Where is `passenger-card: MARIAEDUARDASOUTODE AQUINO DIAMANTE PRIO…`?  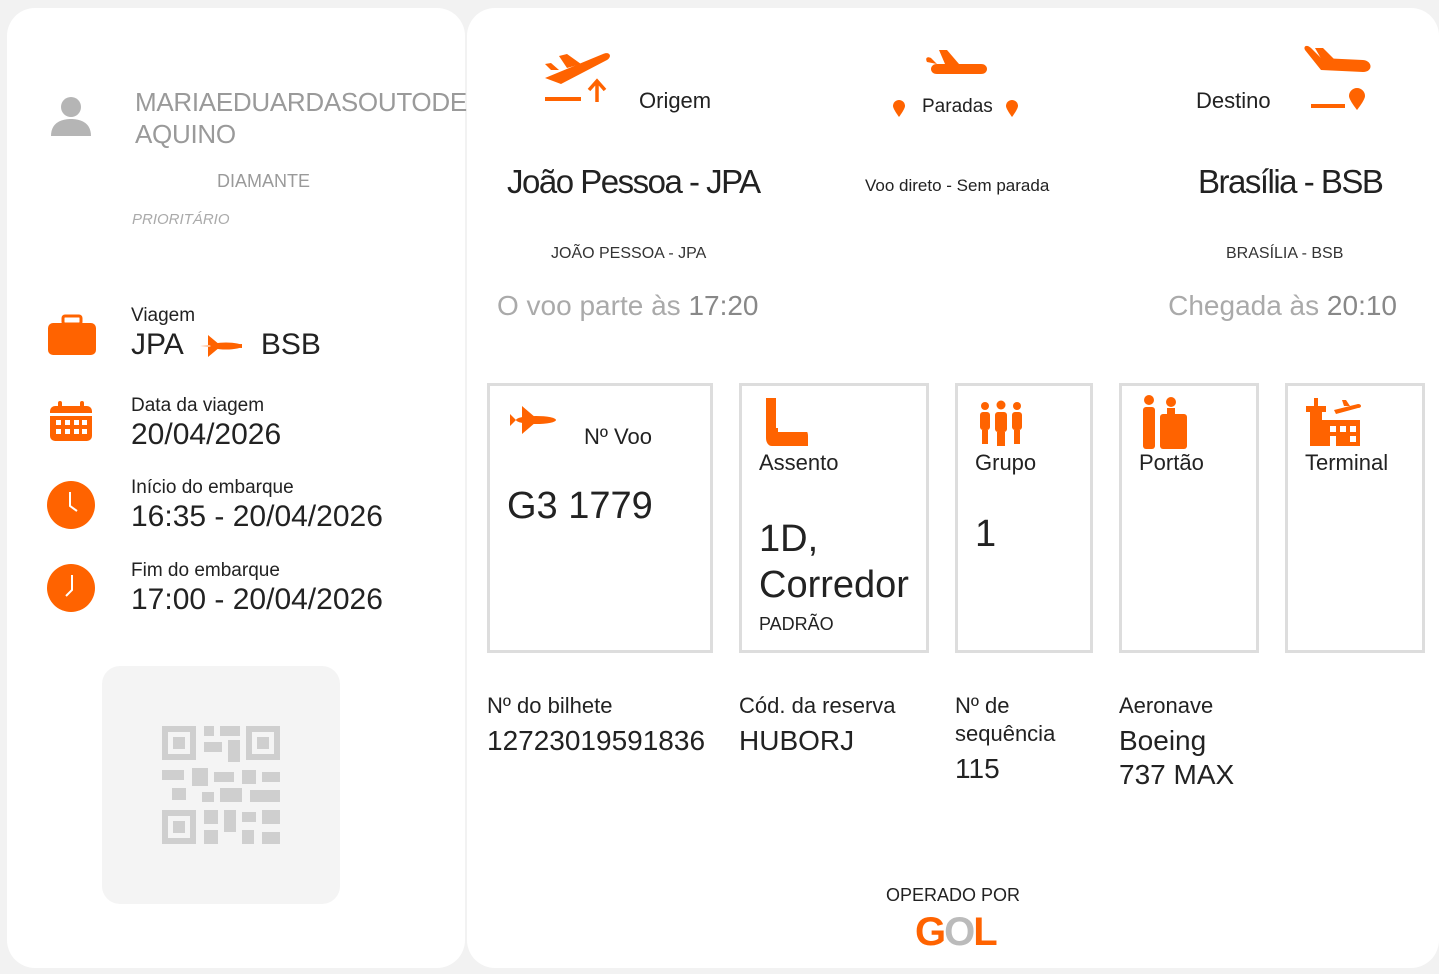 passenger-card: MARIAEDUARDASOUTODE AQUINO DIAMANTE PRIO… is located at coordinates (237, 148).